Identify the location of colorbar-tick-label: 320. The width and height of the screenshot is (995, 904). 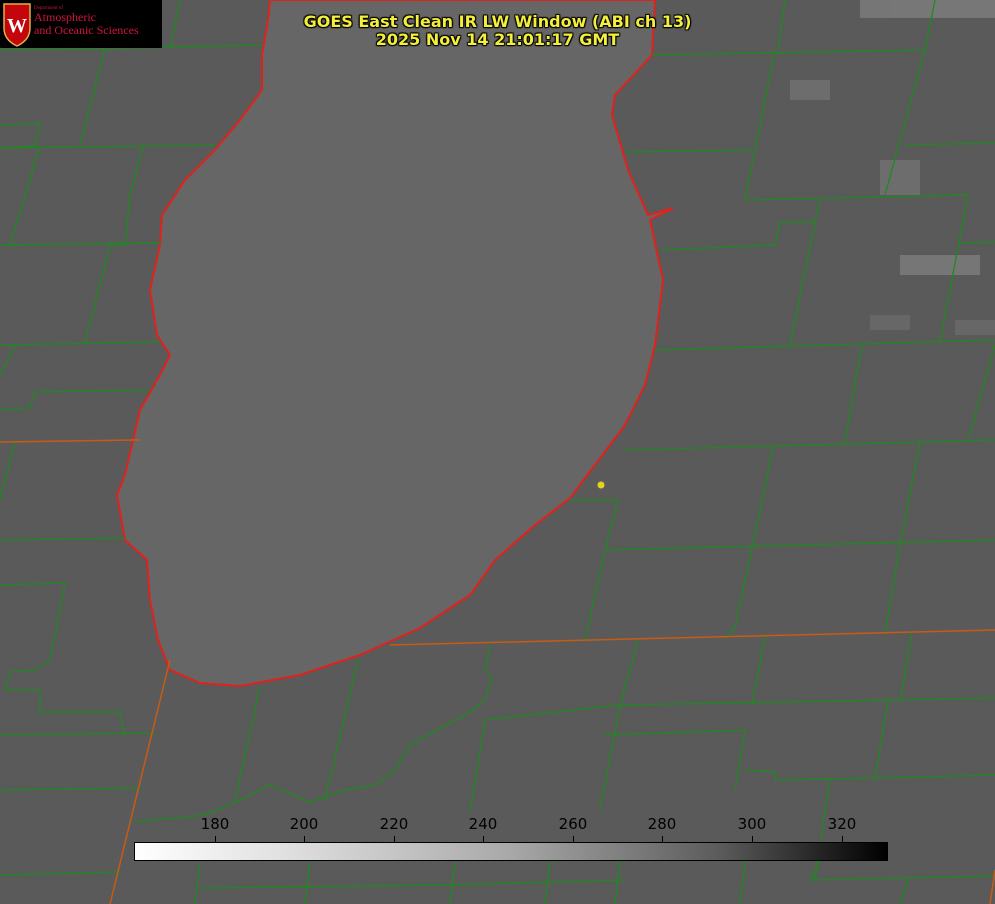
(842, 824).